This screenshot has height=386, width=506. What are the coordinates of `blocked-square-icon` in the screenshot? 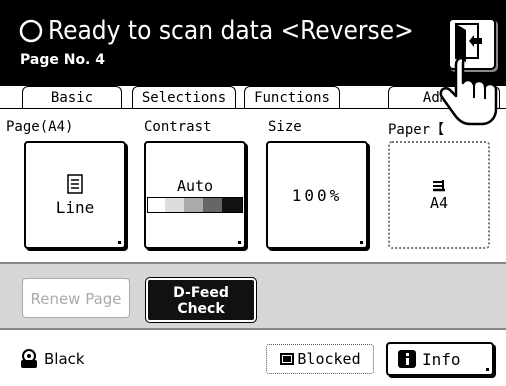 It's located at (287, 359).